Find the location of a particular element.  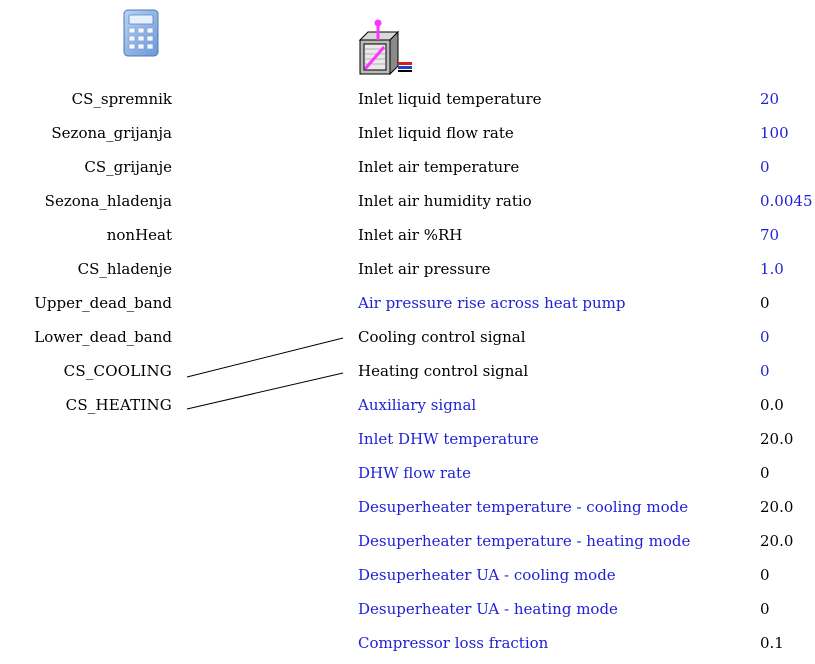

parameter-row: Inlet air humidity ratio 0.0045 is located at coordinates (586, 205).